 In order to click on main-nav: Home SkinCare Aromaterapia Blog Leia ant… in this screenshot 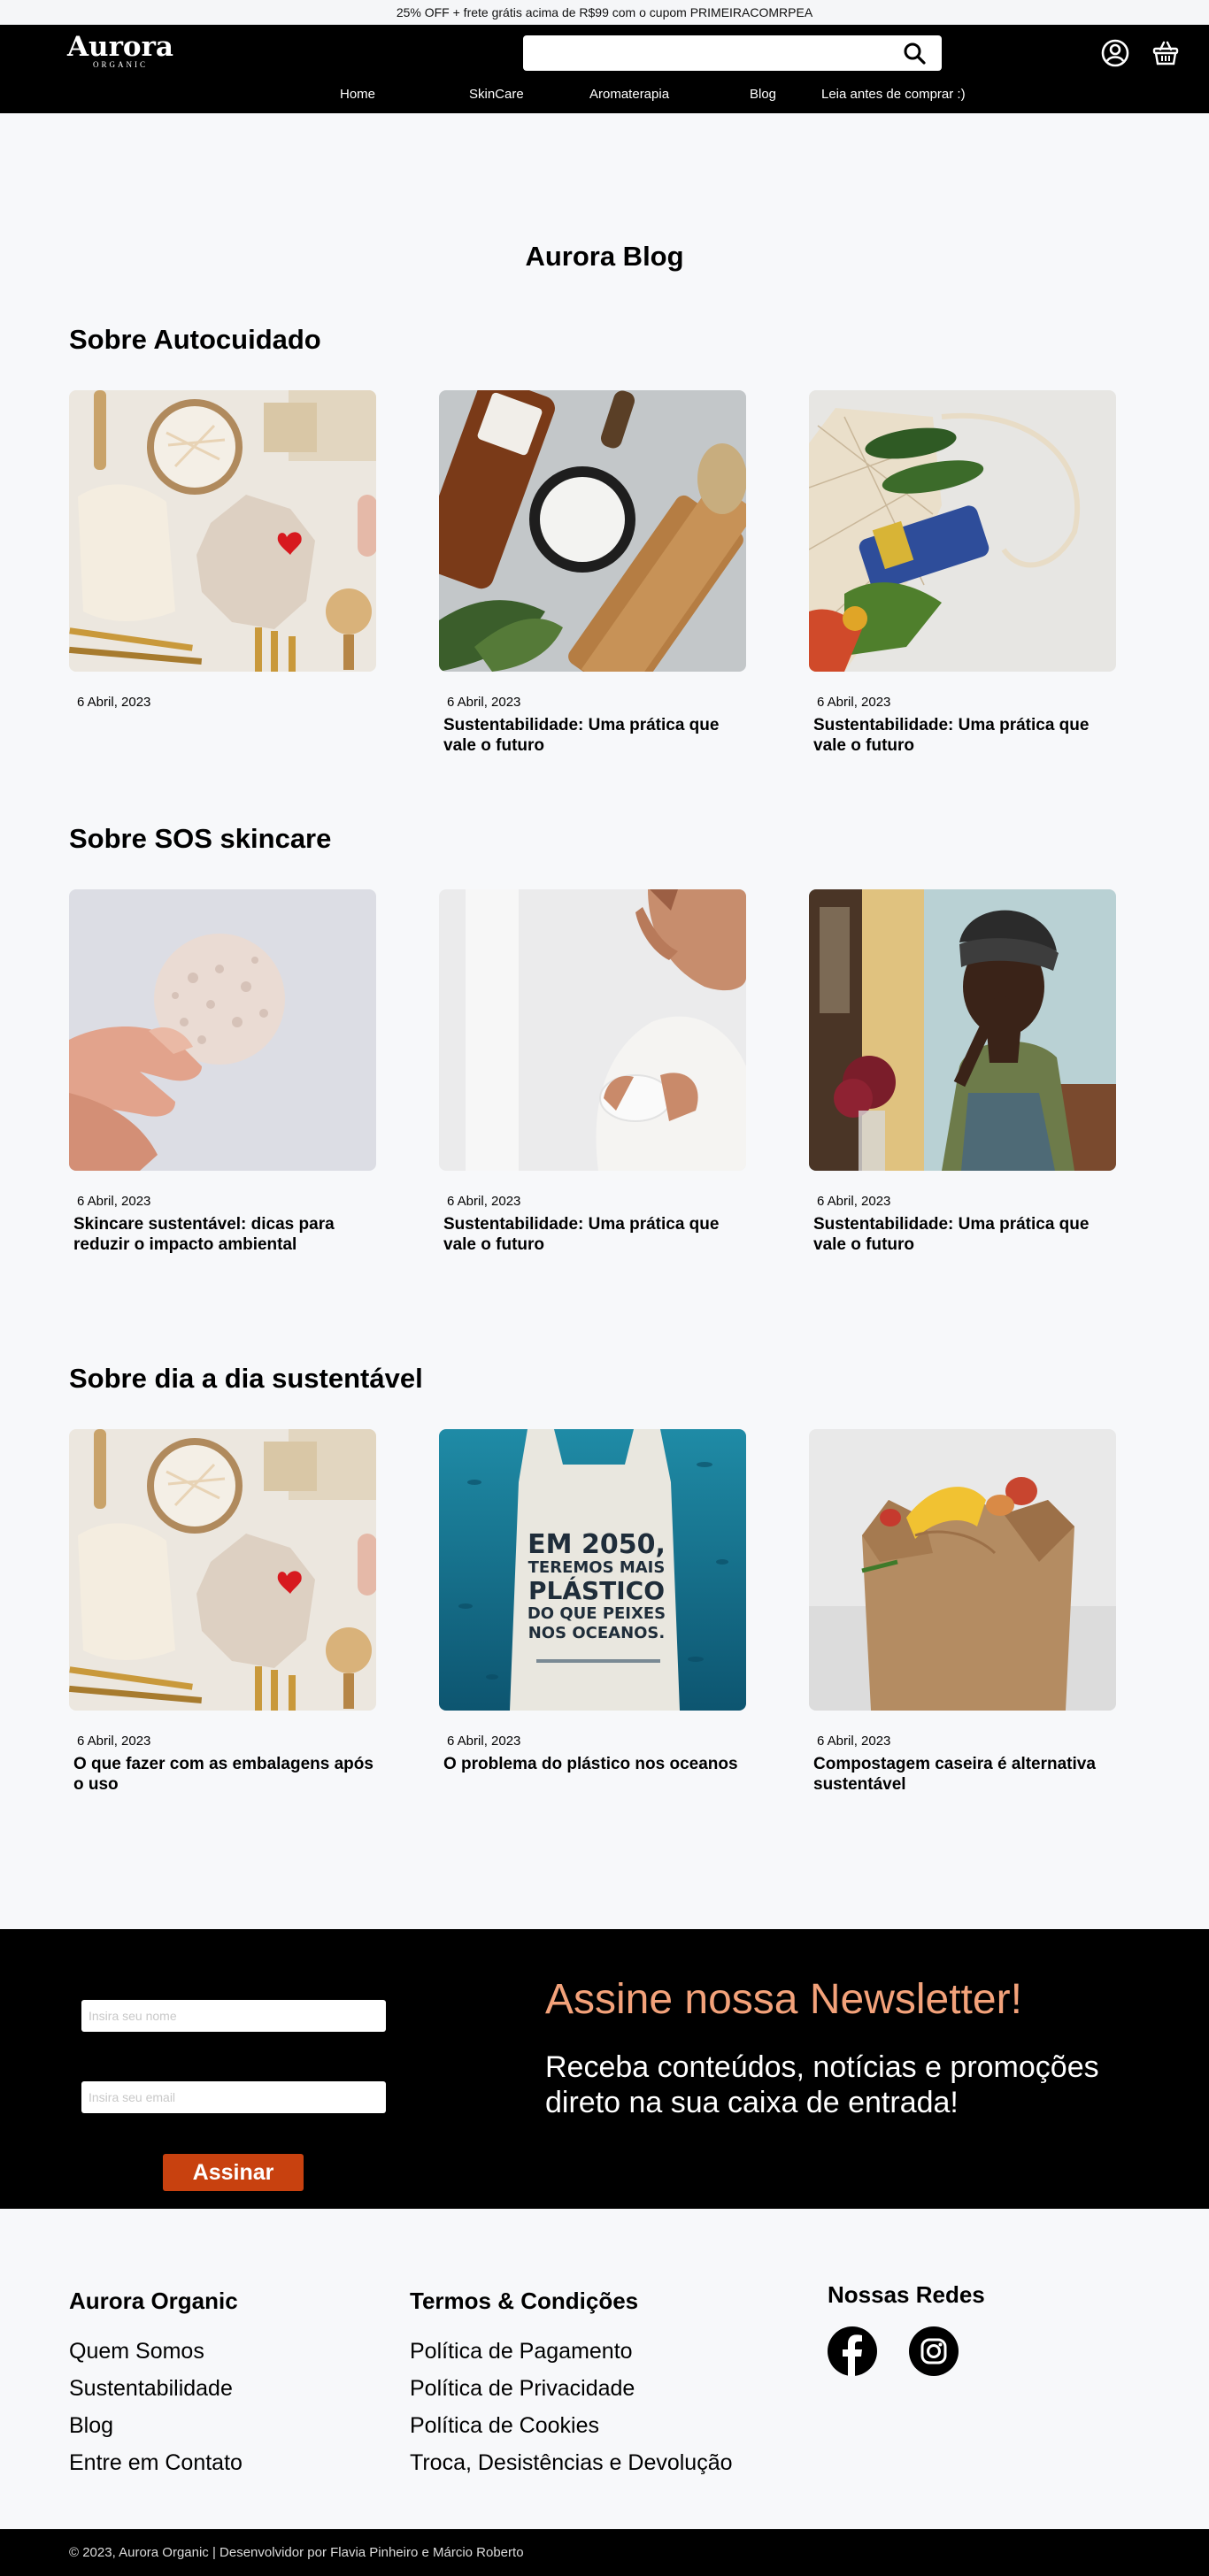, I will do `click(604, 97)`.